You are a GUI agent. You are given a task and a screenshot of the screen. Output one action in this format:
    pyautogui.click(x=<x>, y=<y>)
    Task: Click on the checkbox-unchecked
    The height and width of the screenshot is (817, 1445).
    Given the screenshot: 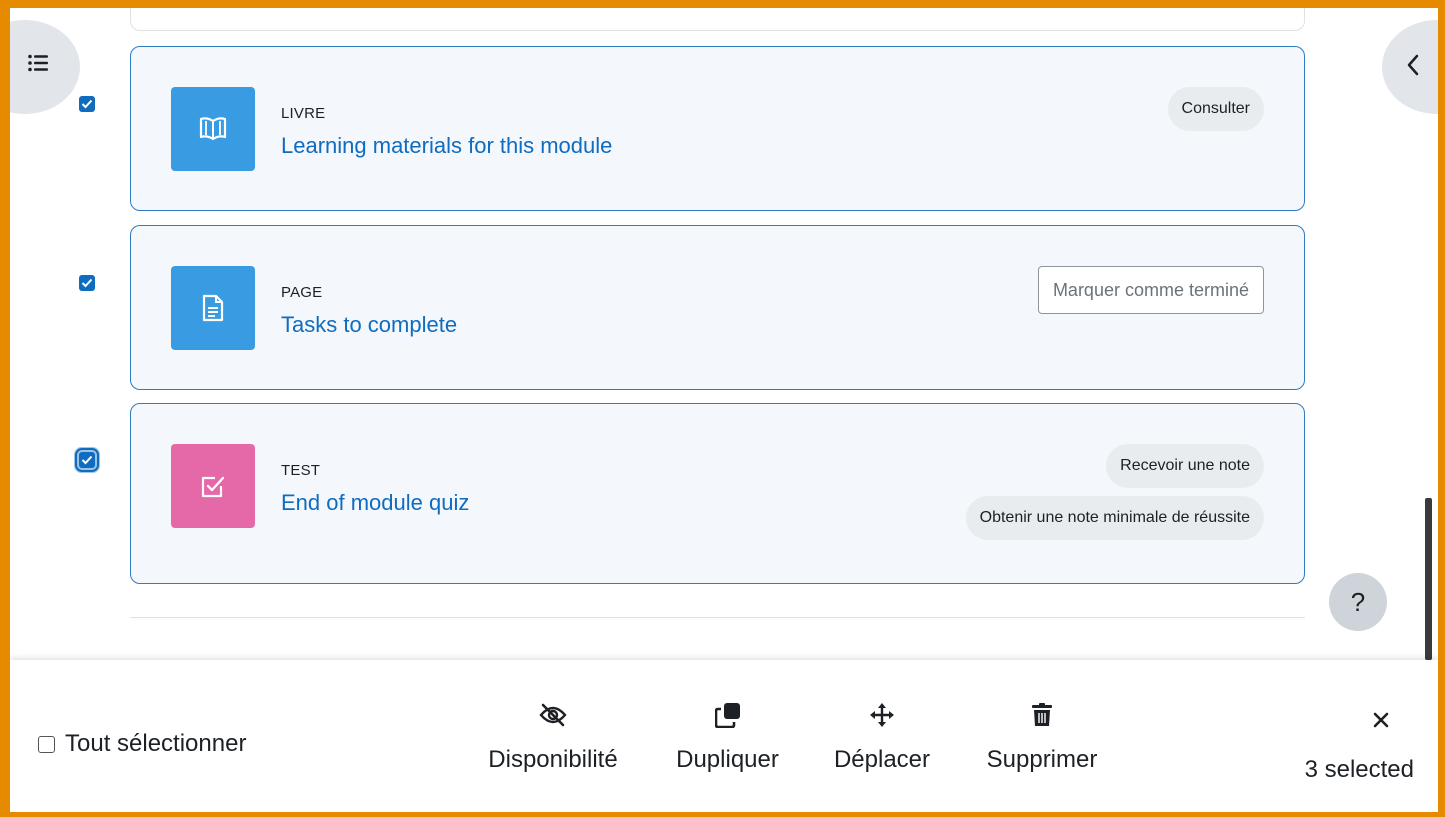 What is the action you would take?
    pyautogui.click(x=46, y=744)
    